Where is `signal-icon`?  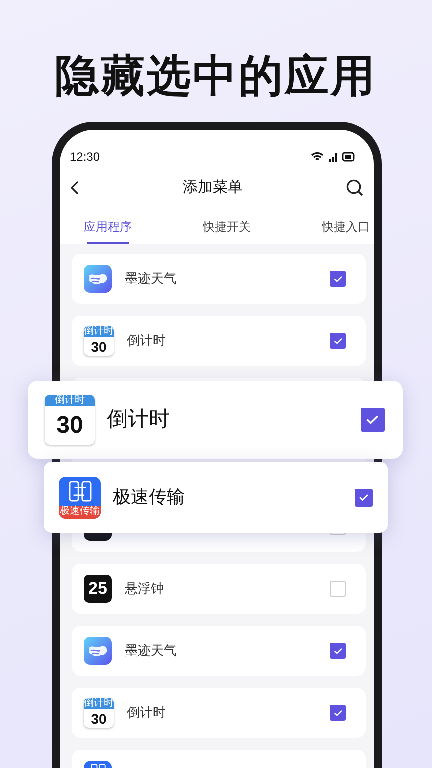
signal-icon is located at coordinates (333, 157).